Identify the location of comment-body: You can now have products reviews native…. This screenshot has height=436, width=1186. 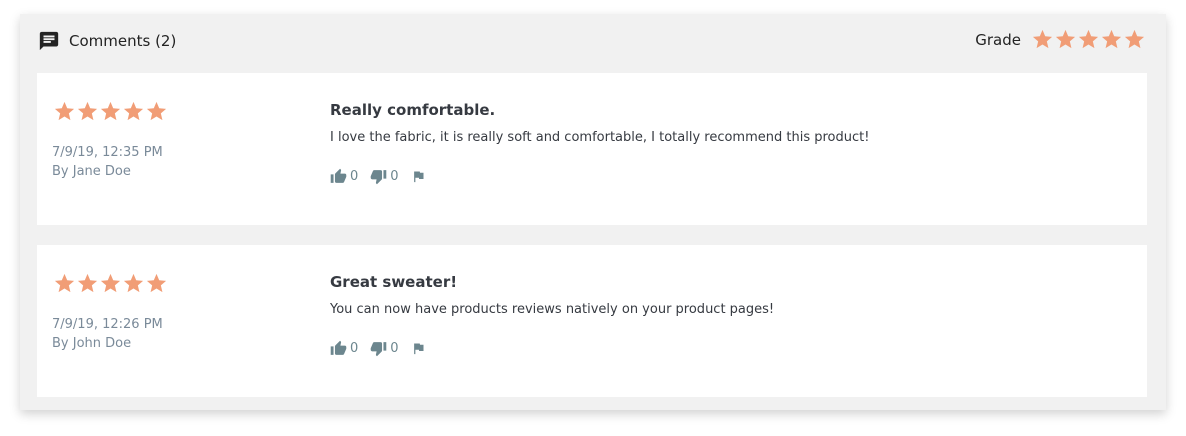
(552, 309).